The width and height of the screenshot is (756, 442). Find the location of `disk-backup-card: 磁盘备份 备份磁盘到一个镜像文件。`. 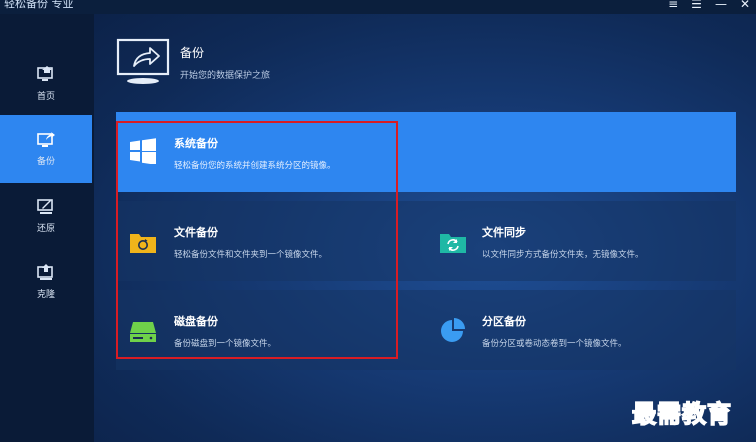

disk-backup-card: 磁盘备份 备份磁盘到一个镜像文件。 is located at coordinates (268, 330).